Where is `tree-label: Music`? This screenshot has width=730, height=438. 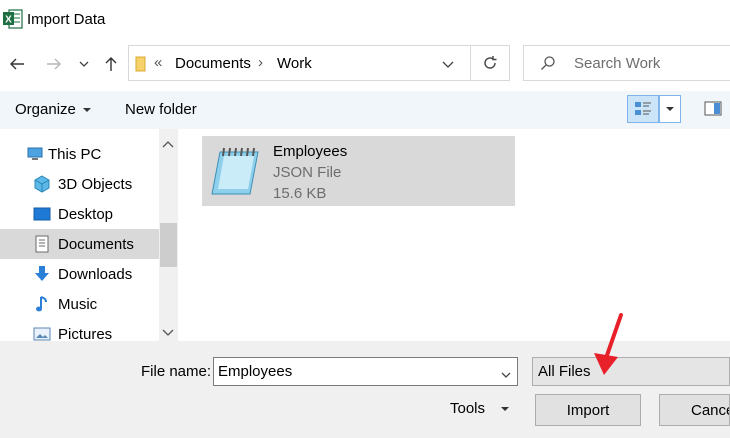 tree-label: Music is located at coordinates (78, 304).